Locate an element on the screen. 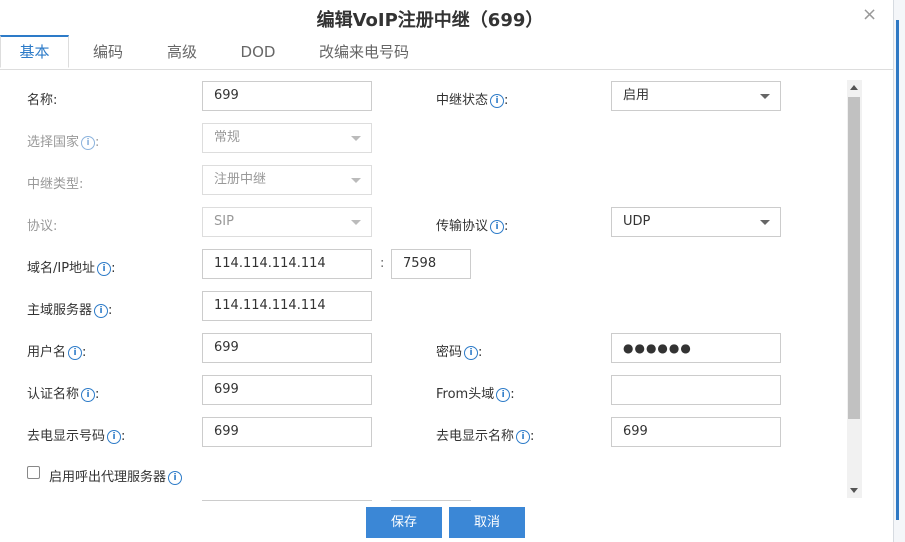 Image resolution: width=905 pixels, height=542 pixels. scroll-up-icon is located at coordinates (854, 87).